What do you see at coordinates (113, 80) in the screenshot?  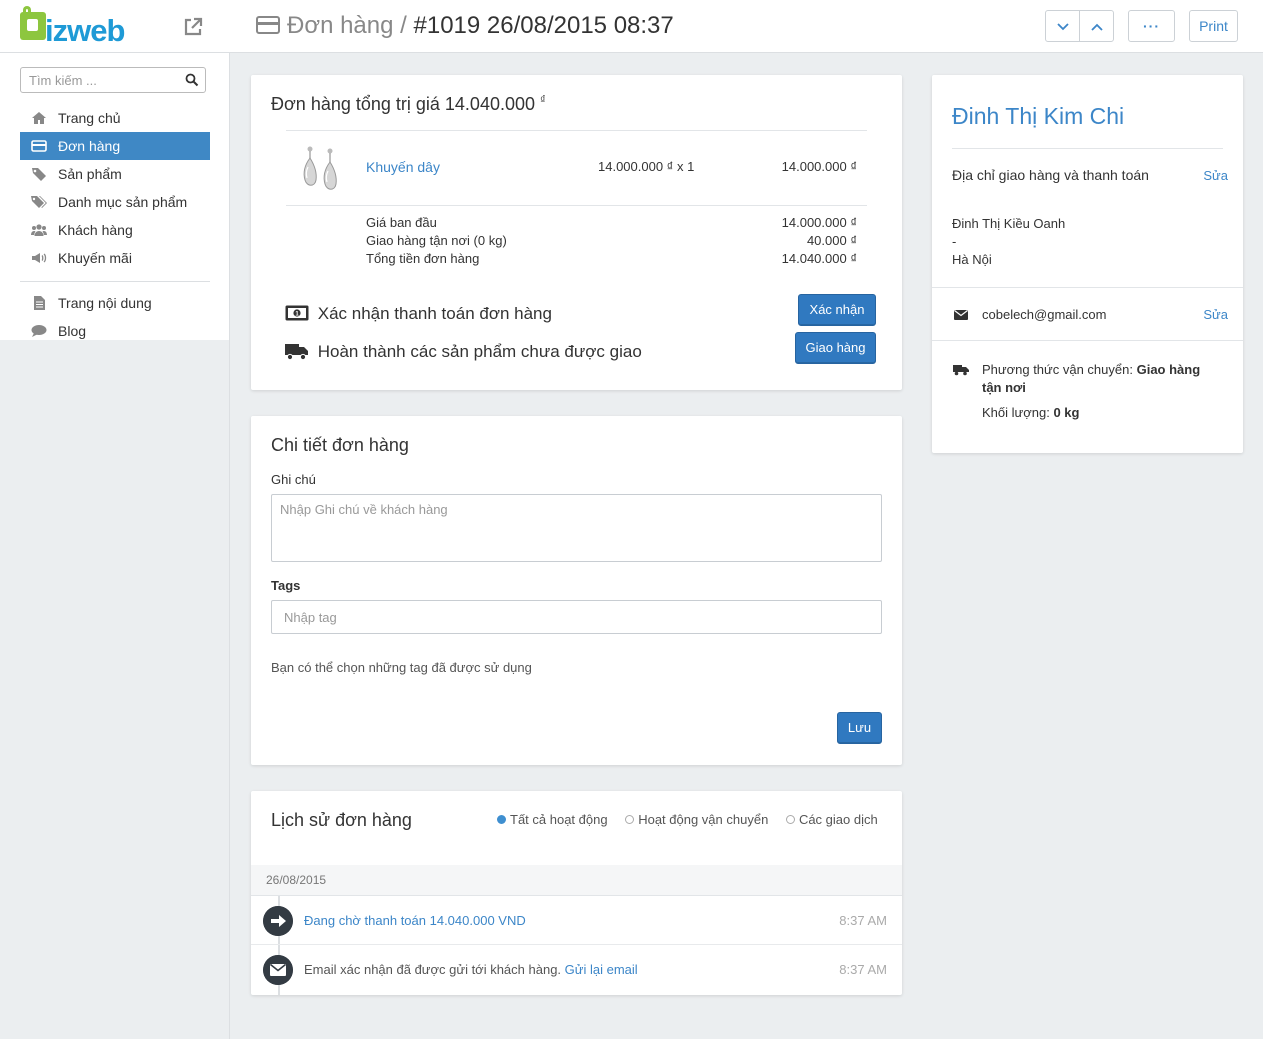 I see `search-input` at bounding box center [113, 80].